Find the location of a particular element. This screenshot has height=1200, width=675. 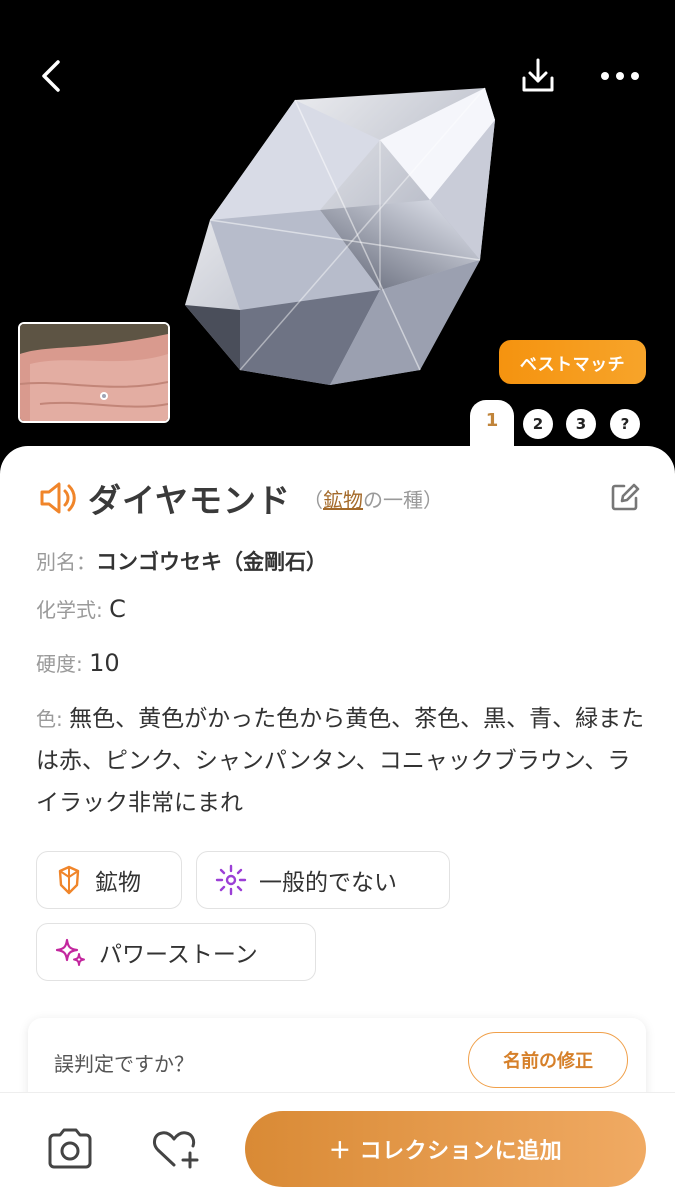

hardness-value: 10 is located at coordinates (104, 663).